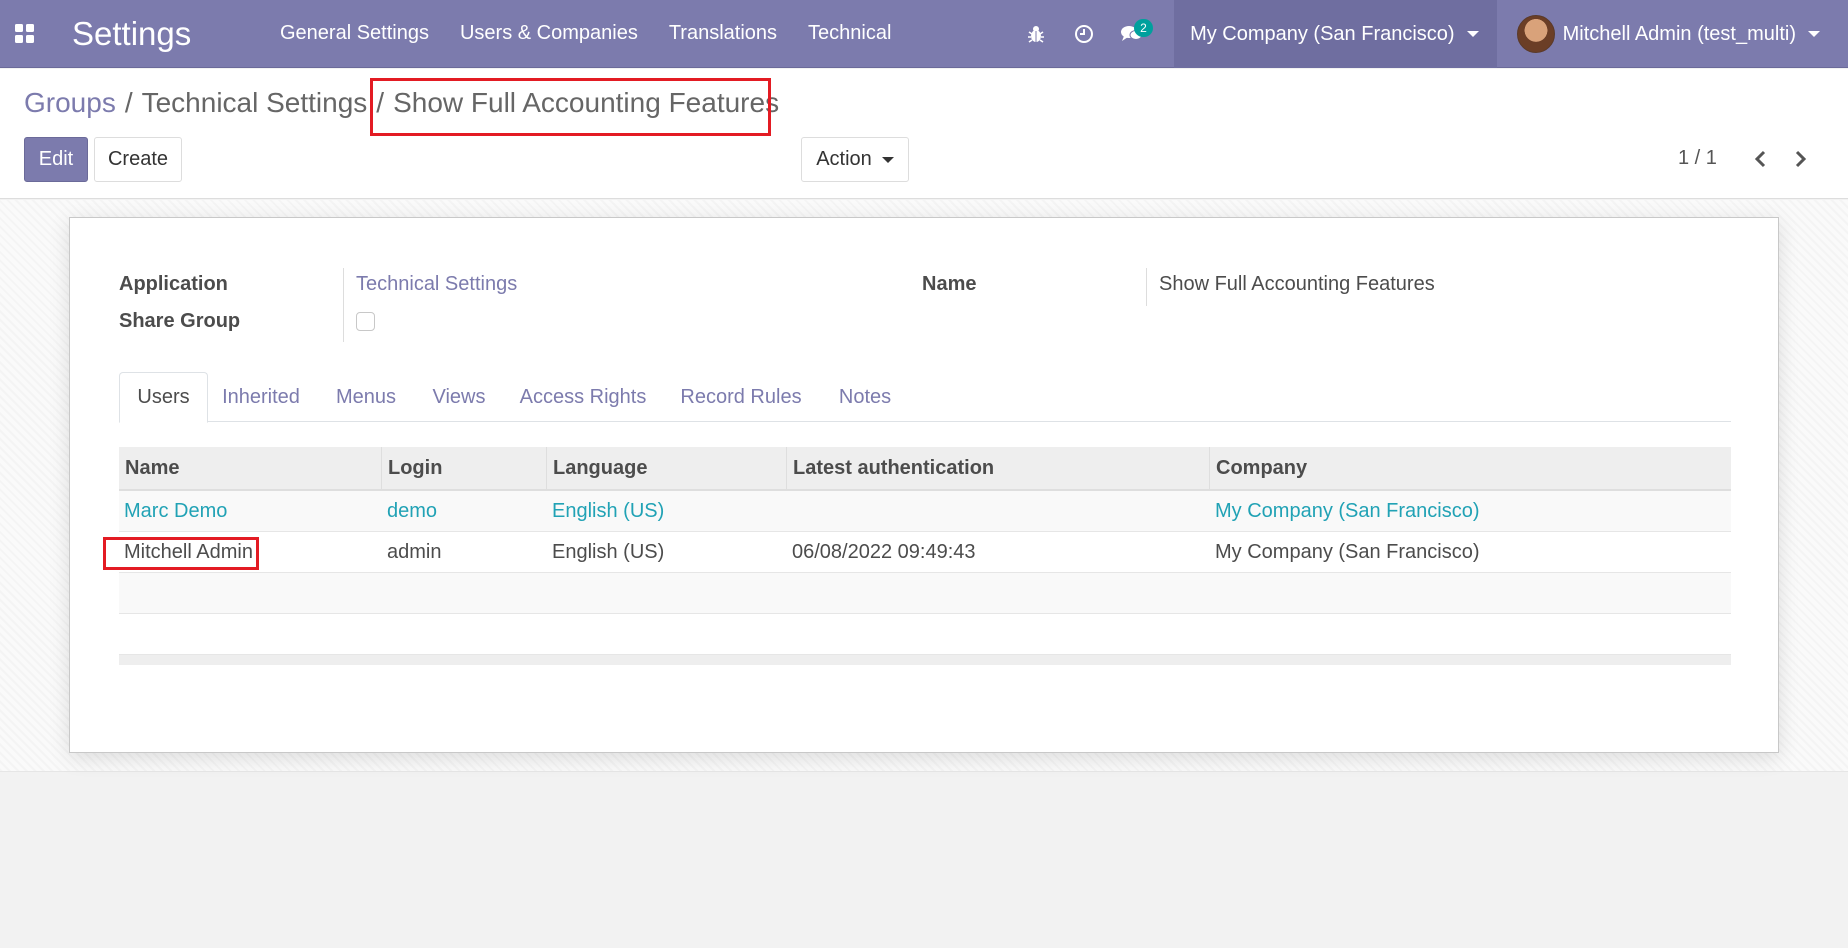 This screenshot has height=948, width=1848. What do you see at coordinates (1143, 28) in the screenshot?
I see `message-count-badge: 2` at bounding box center [1143, 28].